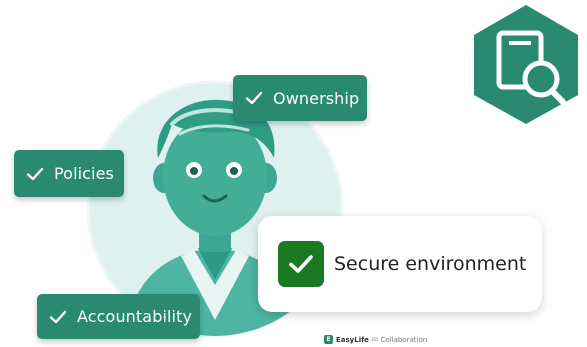 The width and height of the screenshot is (587, 347). What do you see at coordinates (316, 98) in the screenshot?
I see `ownership-label: Ownership` at bounding box center [316, 98].